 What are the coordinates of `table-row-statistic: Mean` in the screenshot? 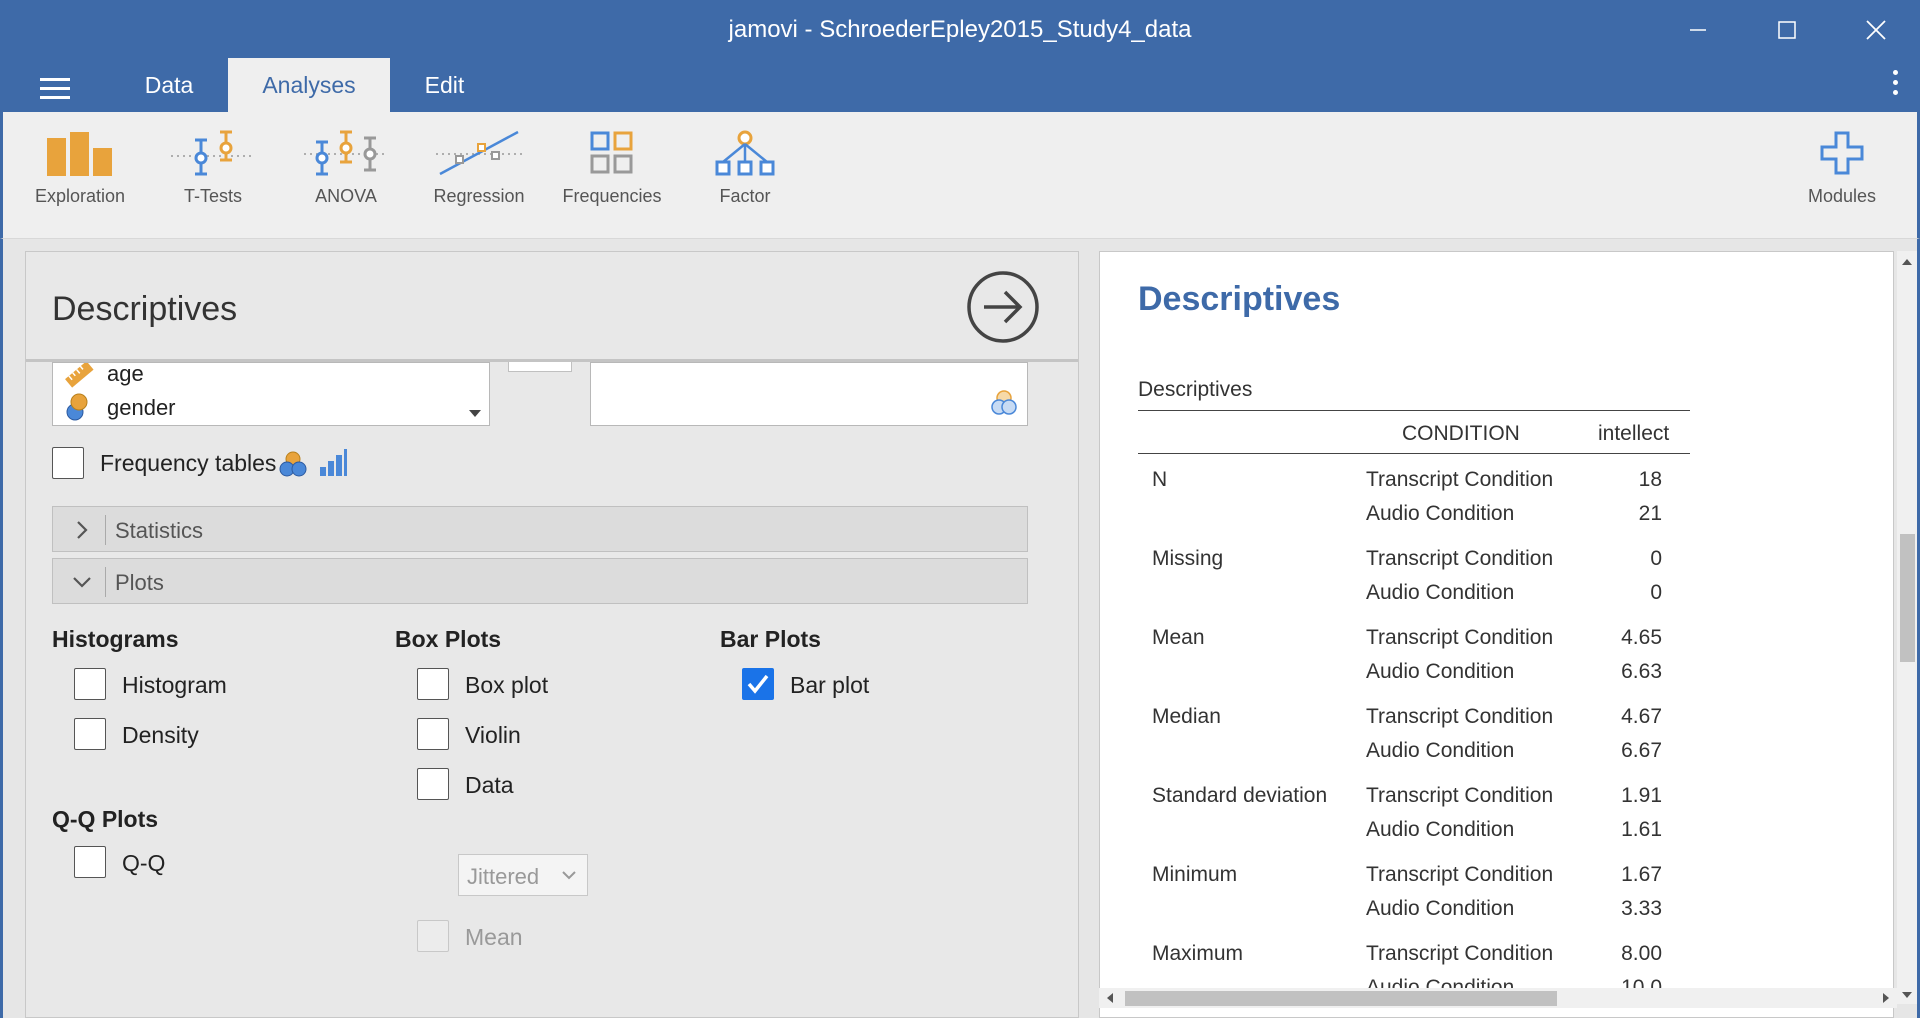 It's located at (1178, 637).